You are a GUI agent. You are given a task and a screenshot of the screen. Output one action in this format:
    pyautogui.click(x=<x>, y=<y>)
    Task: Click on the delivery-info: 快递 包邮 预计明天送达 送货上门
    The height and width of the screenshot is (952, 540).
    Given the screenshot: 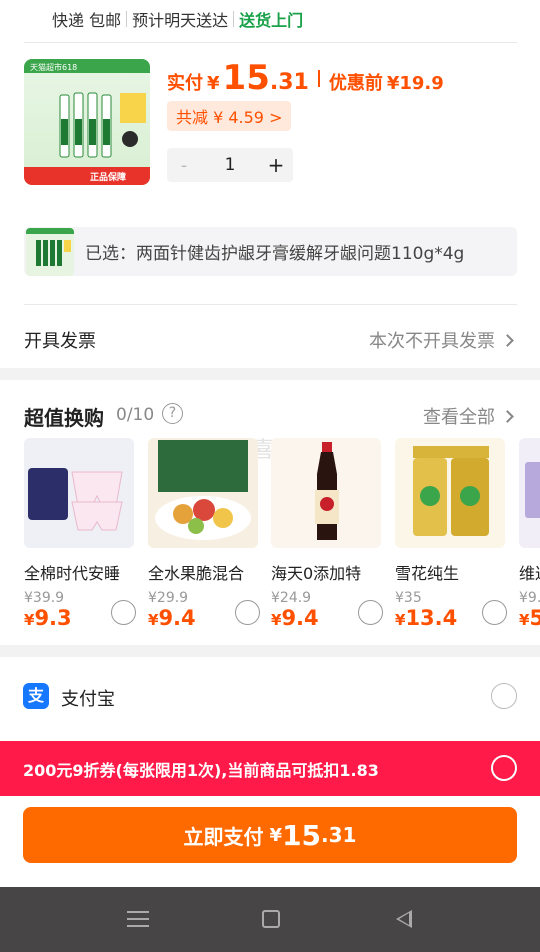 What is the action you would take?
    pyautogui.click(x=177, y=19)
    